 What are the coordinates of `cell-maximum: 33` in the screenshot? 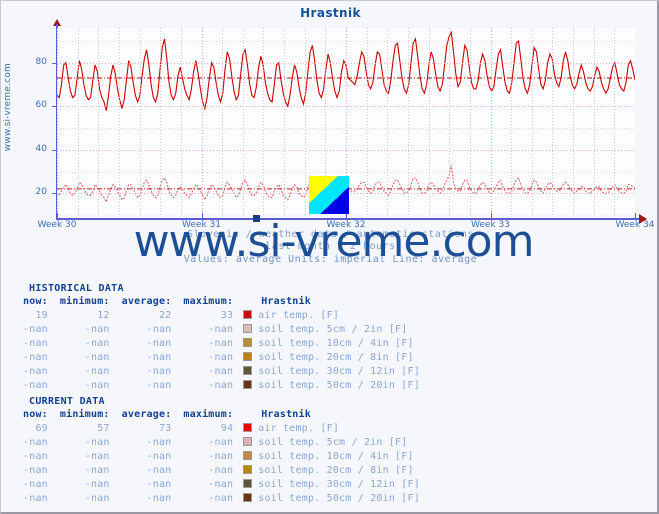 It's located at (227, 315).